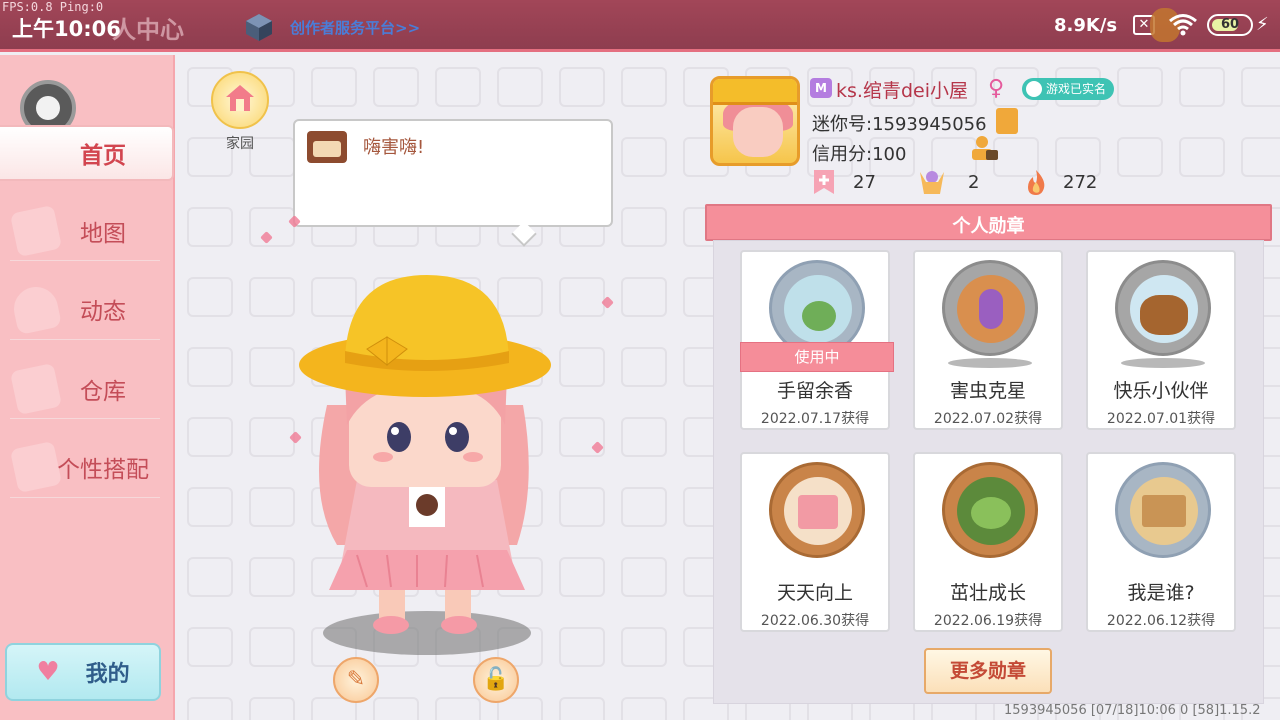 This screenshot has height=720, width=1280. I want to click on realname-verified-badge: 游戏已实名, so click(1068, 89).